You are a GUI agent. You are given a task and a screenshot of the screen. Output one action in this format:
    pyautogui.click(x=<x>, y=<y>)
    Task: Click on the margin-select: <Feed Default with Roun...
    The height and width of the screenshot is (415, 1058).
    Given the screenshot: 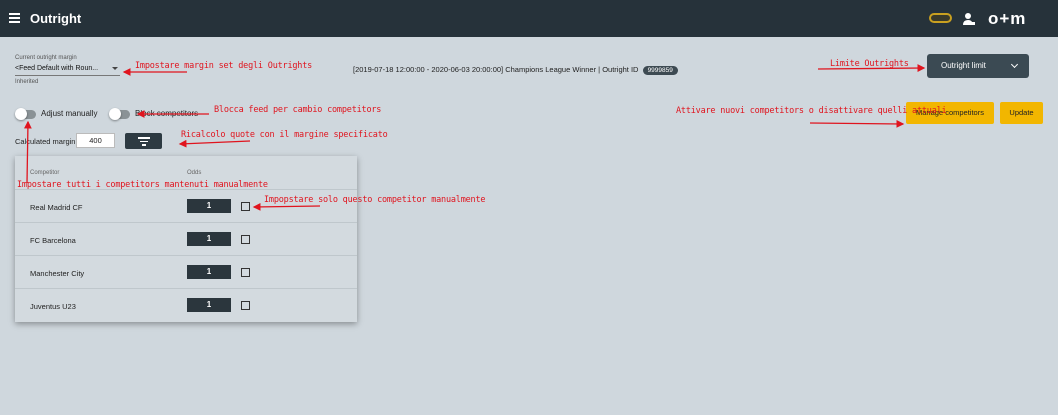 What is the action you would take?
    pyautogui.click(x=67, y=69)
    